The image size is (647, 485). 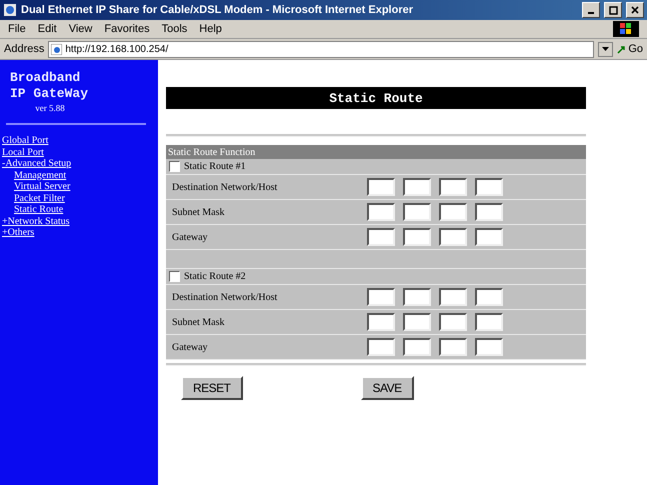 What do you see at coordinates (36, 221) in the screenshot?
I see `nav-link: +Network Status` at bounding box center [36, 221].